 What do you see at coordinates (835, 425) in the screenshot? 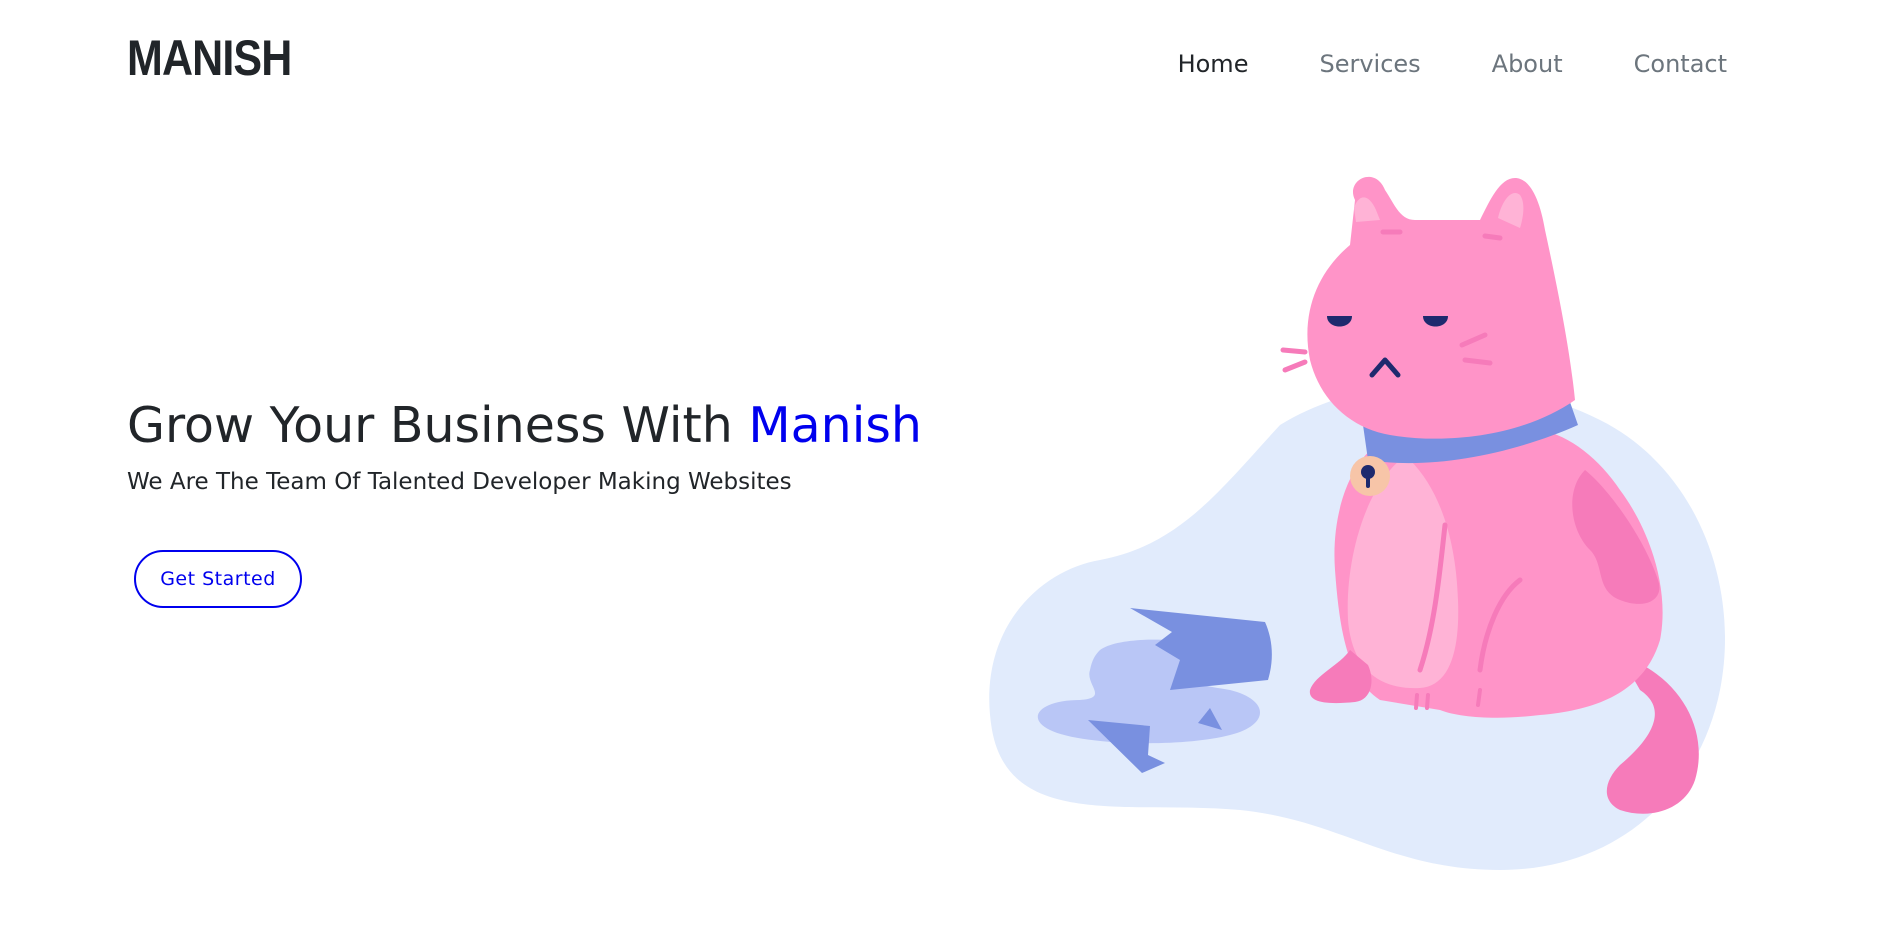
I see `headline-accent: Manish` at bounding box center [835, 425].